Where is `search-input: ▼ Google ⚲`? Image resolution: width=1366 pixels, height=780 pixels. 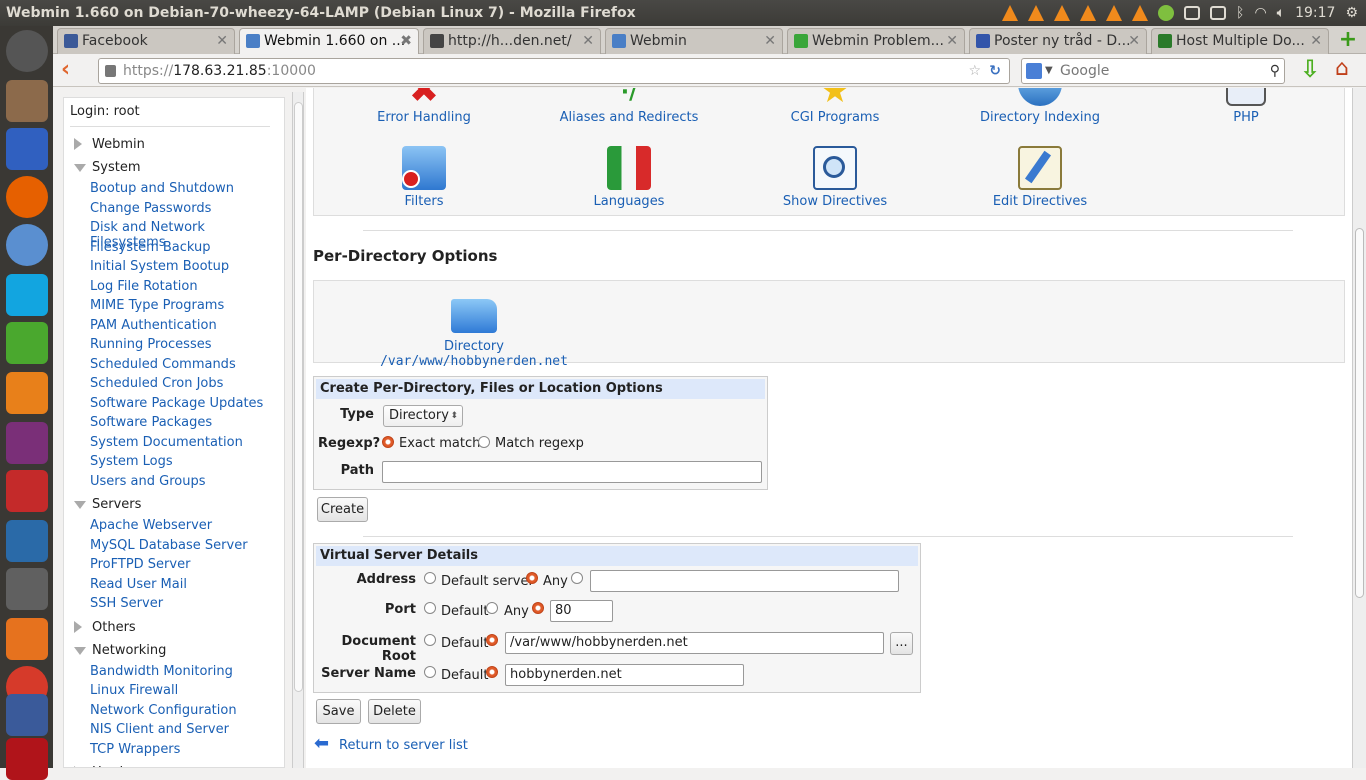 search-input: ▼ Google ⚲ is located at coordinates (1153, 71).